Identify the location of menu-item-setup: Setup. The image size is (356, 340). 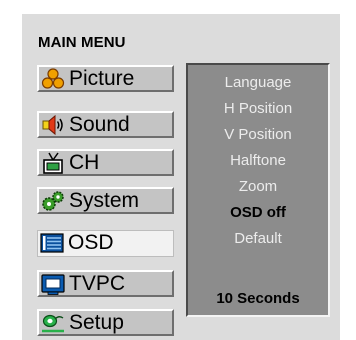
(105, 322).